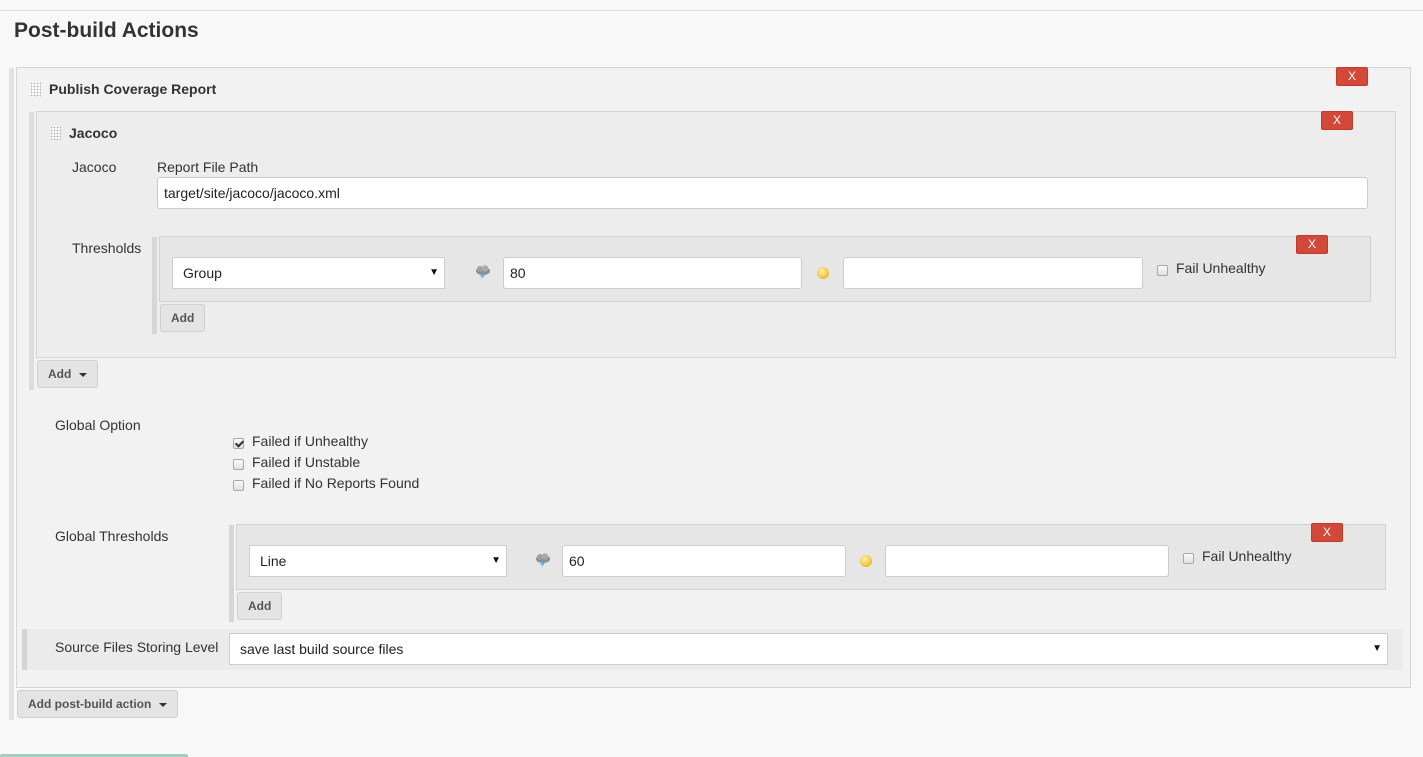 The image size is (1423, 757). What do you see at coordinates (306, 462) in the screenshot?
I see `failed-if-unstable-label: Failed if Unstable` at bounding box center [306, 462].